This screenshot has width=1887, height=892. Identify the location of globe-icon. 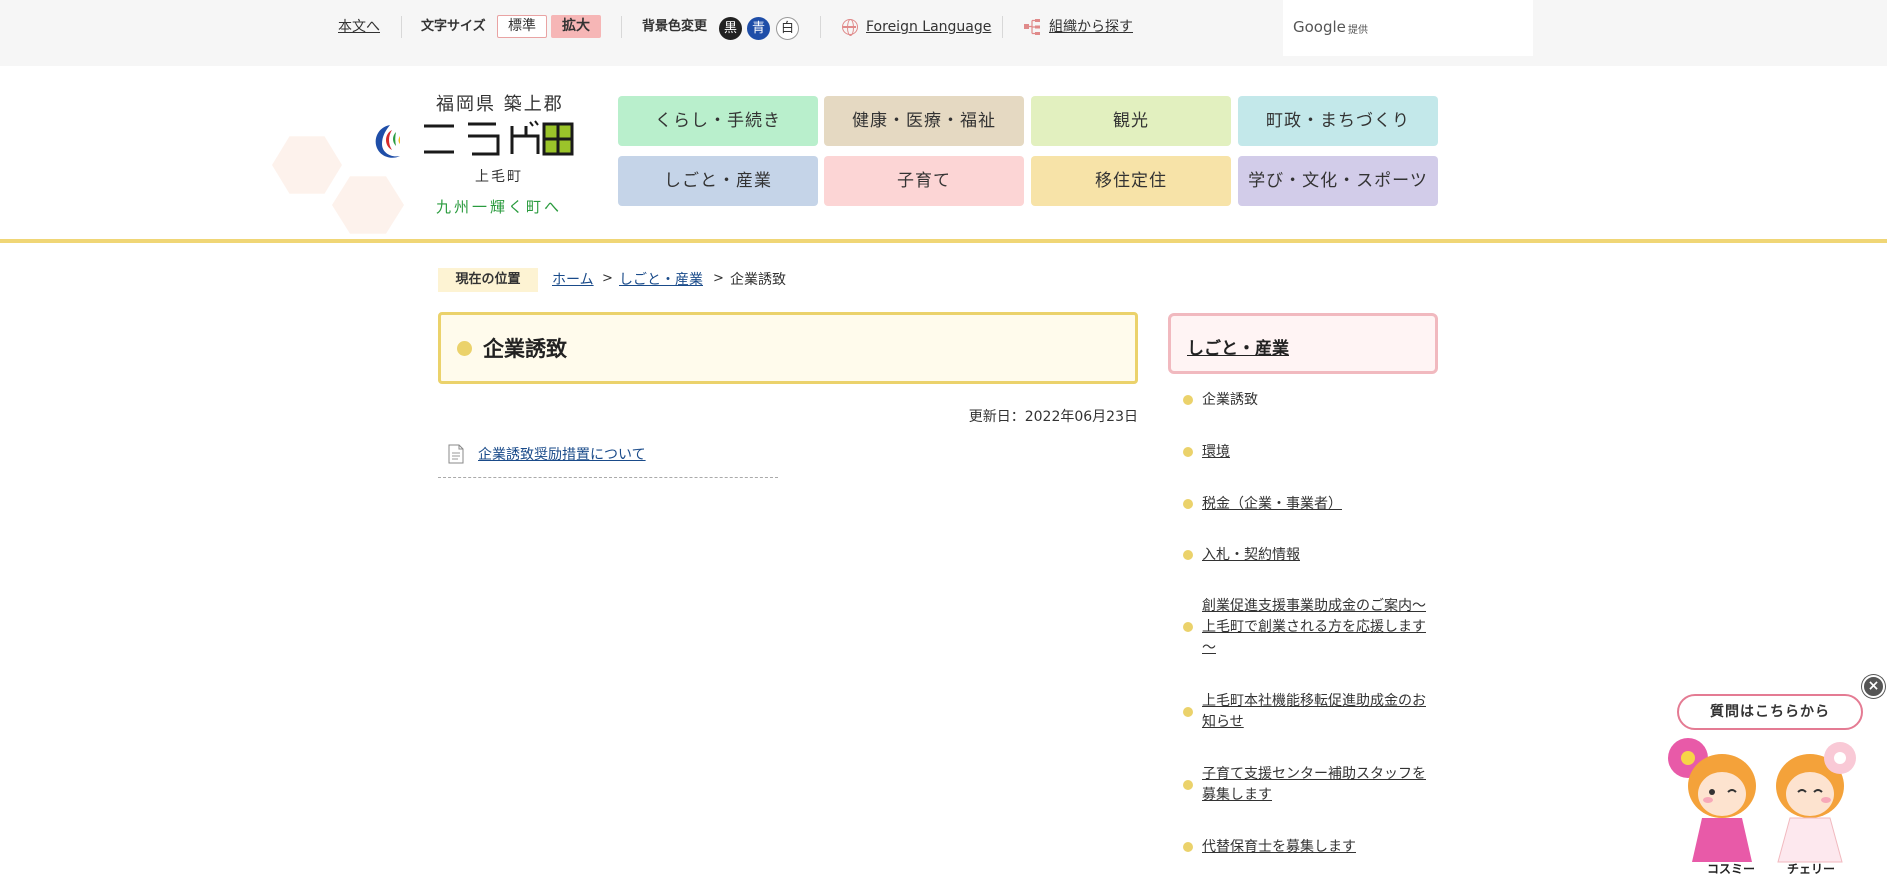
(850, 27).